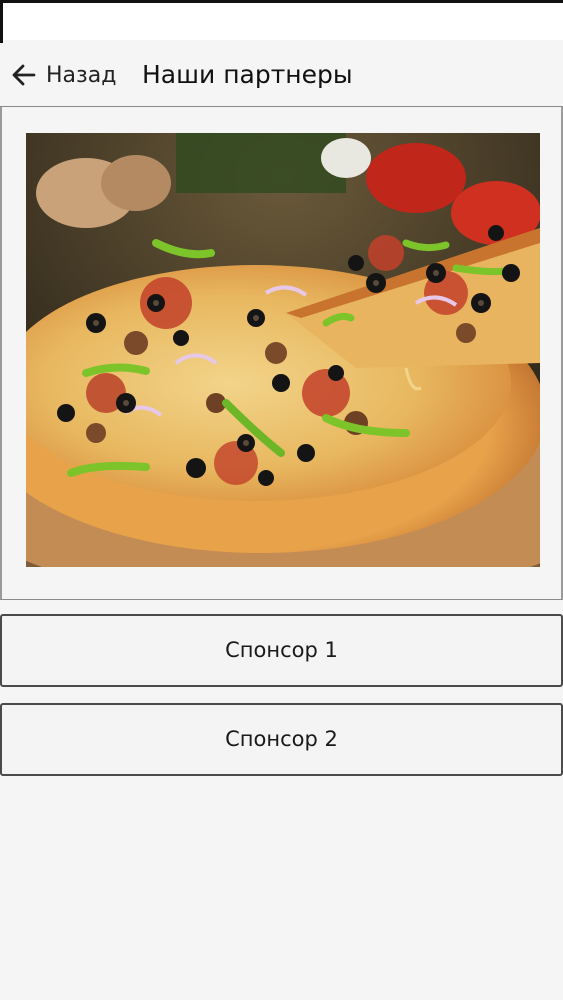  Describe the element at coordinates (281, 739) in the screenshot. I see `sponsor-2-button: Спонсор 2` at that location.